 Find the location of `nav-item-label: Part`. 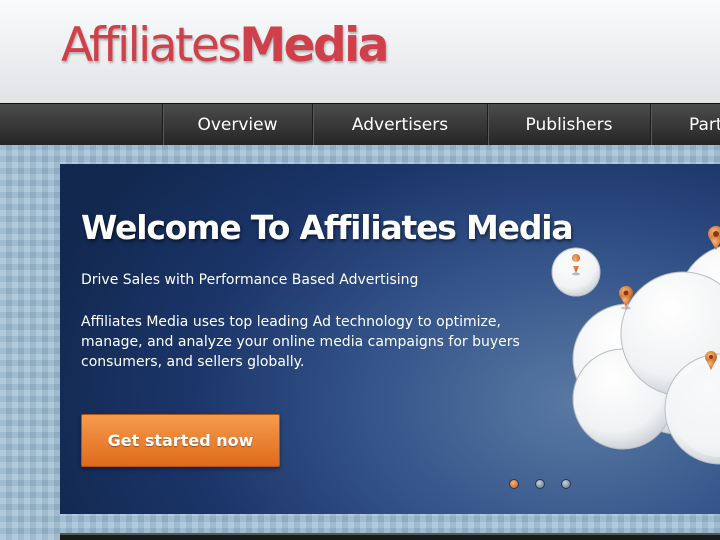

nav-item-label: Part is located at coordinates (704, 125).